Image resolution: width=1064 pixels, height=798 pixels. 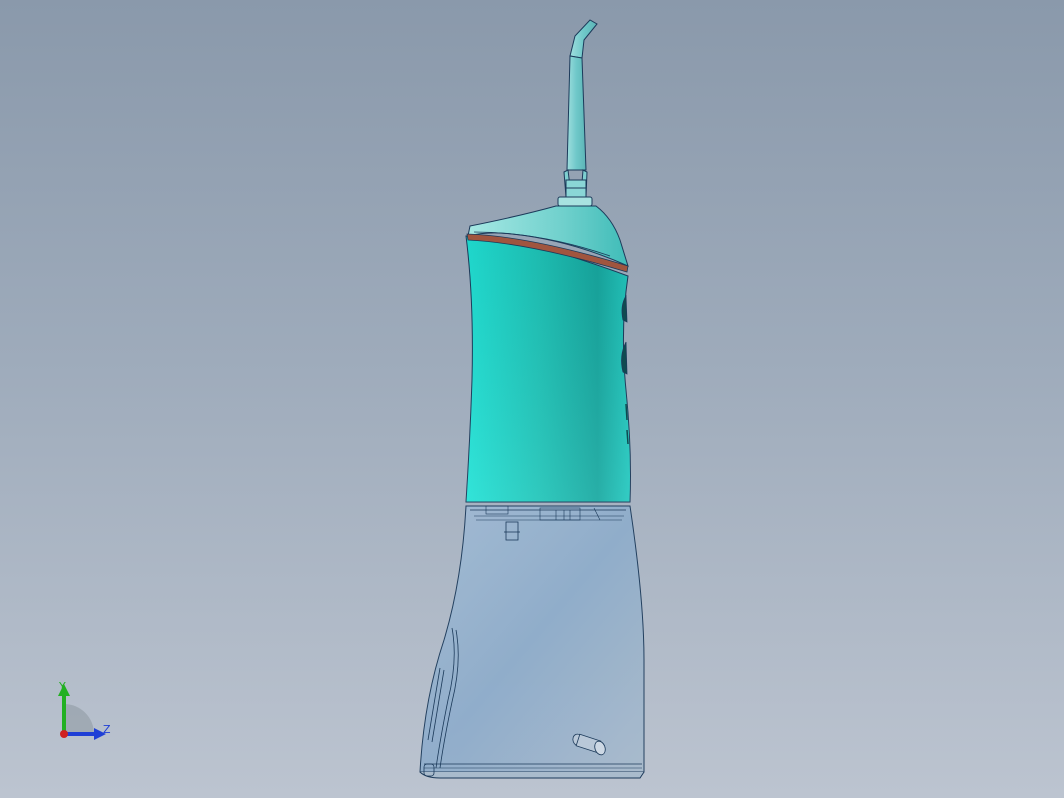 What do you see at coordinates (548, 368) in the screenshot?
I see `handle-body` at bounding box center [548, 368].